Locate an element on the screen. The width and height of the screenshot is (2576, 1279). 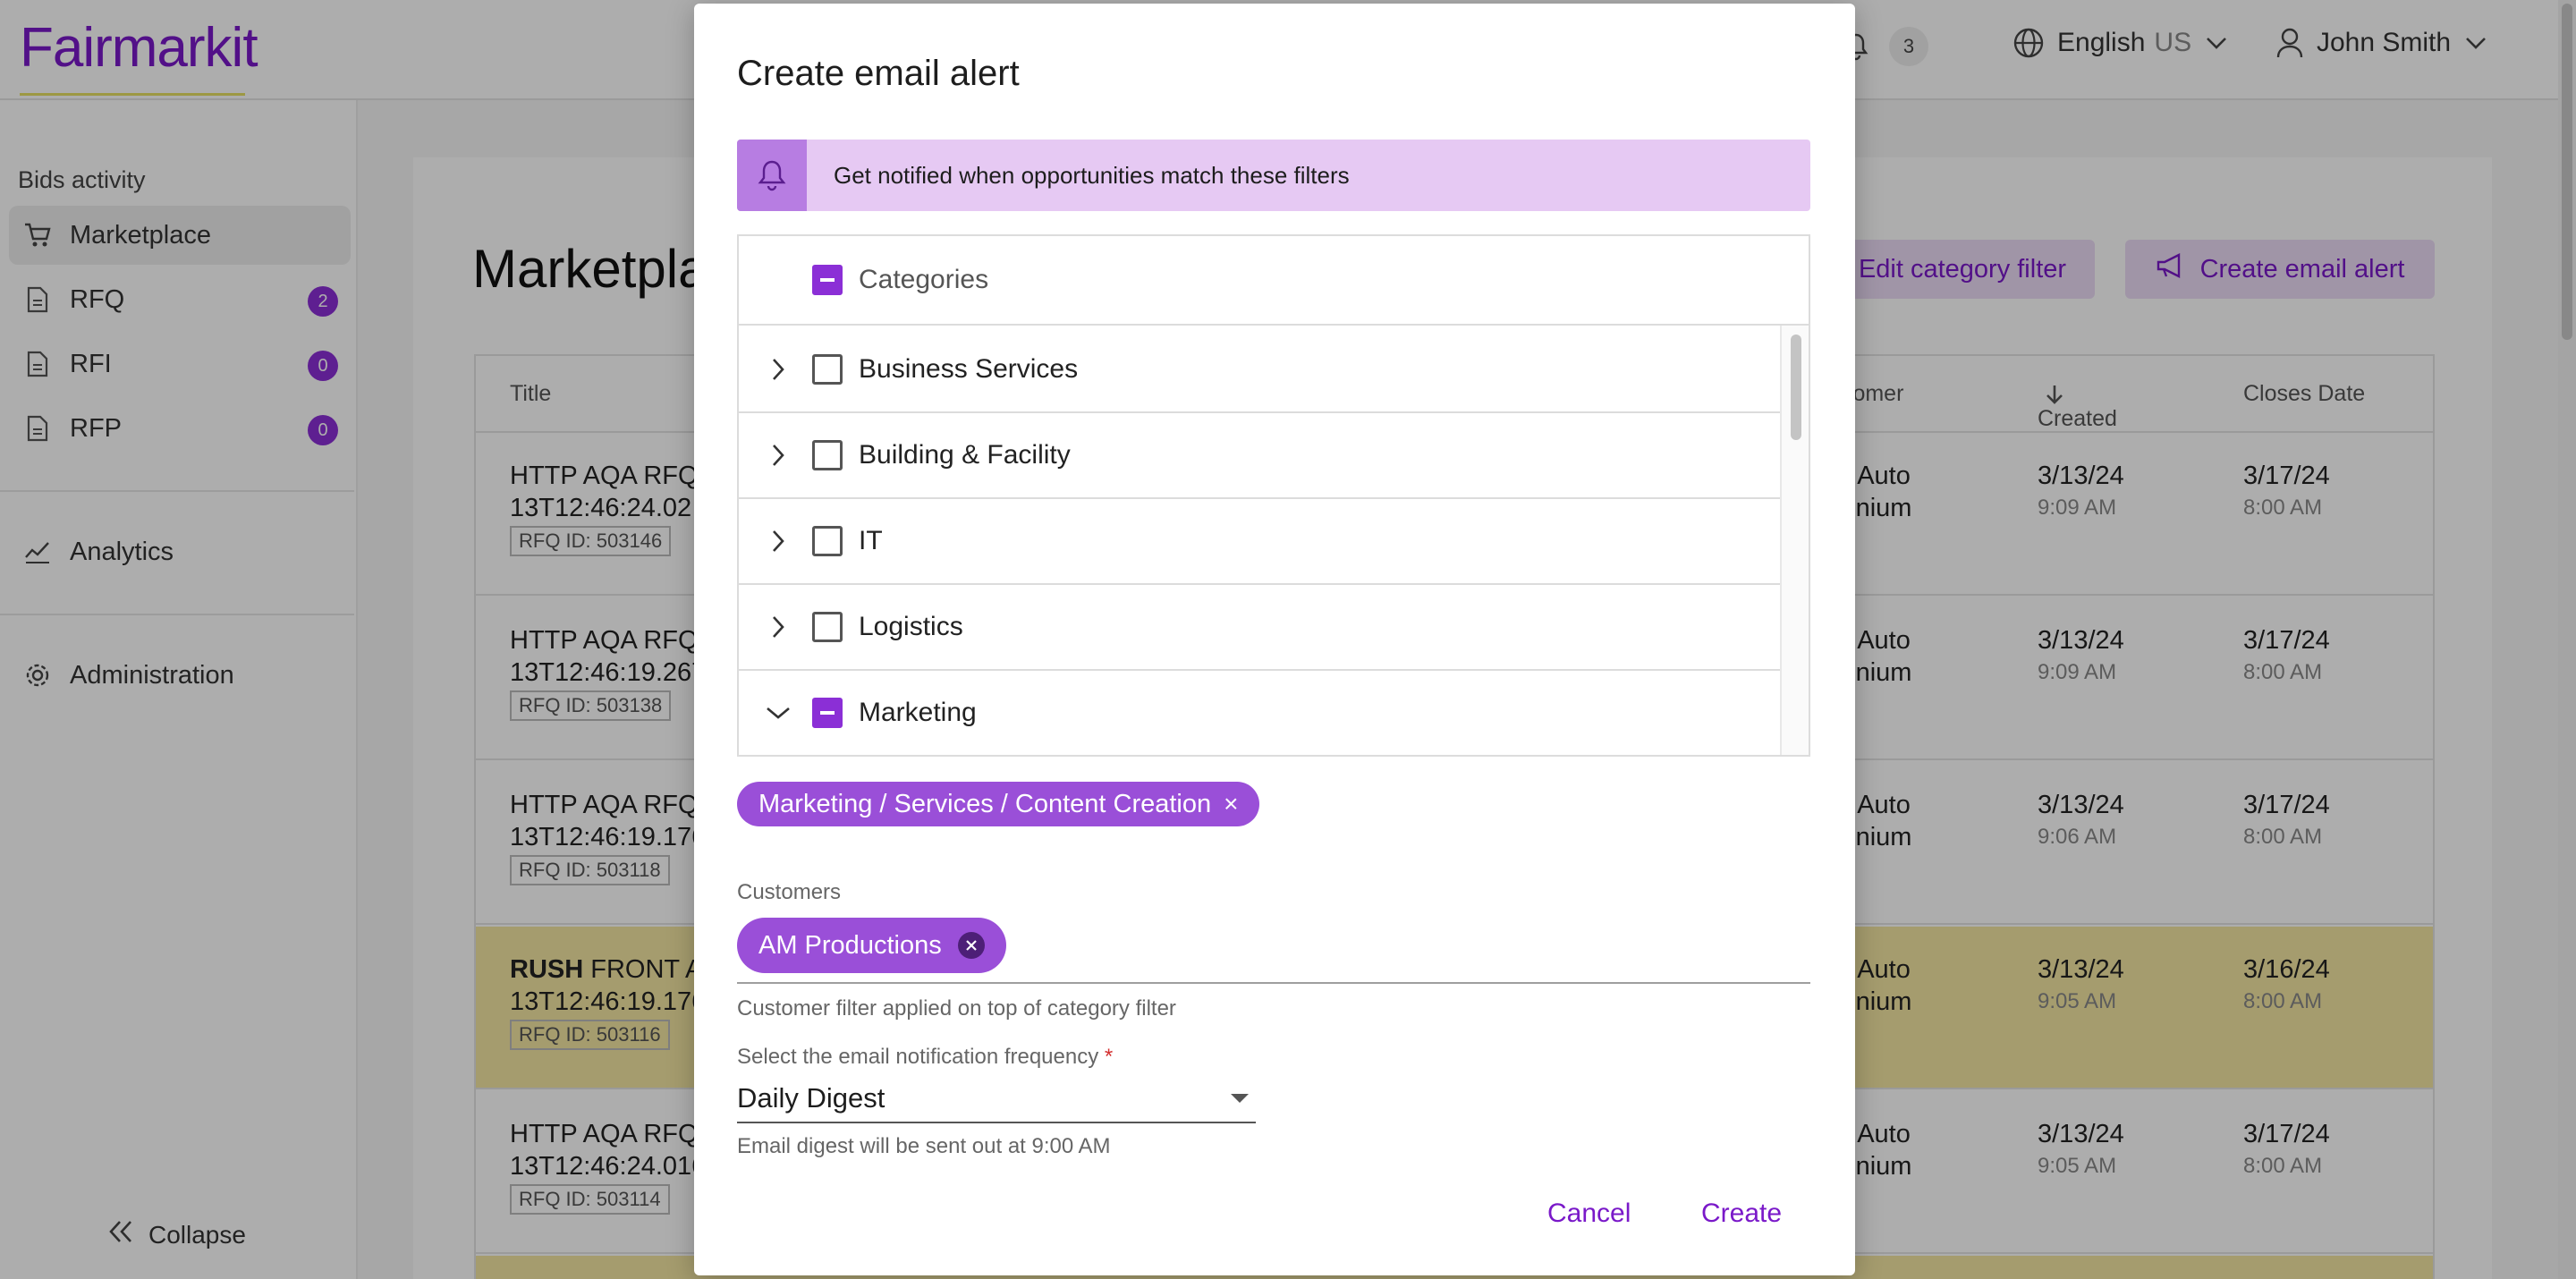
create-button: Create is located at coordinates (1741, 1214).